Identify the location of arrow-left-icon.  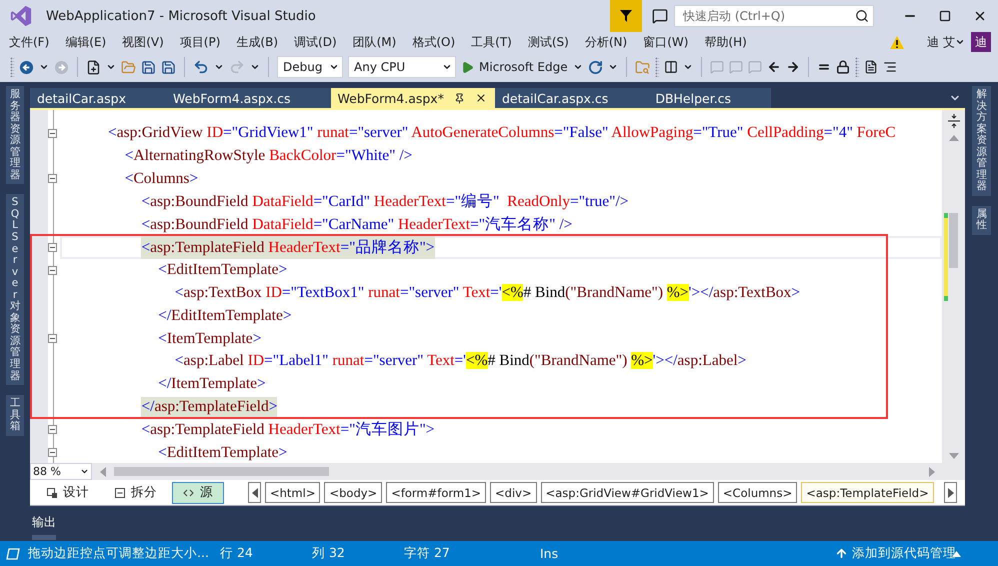
(773, 67).